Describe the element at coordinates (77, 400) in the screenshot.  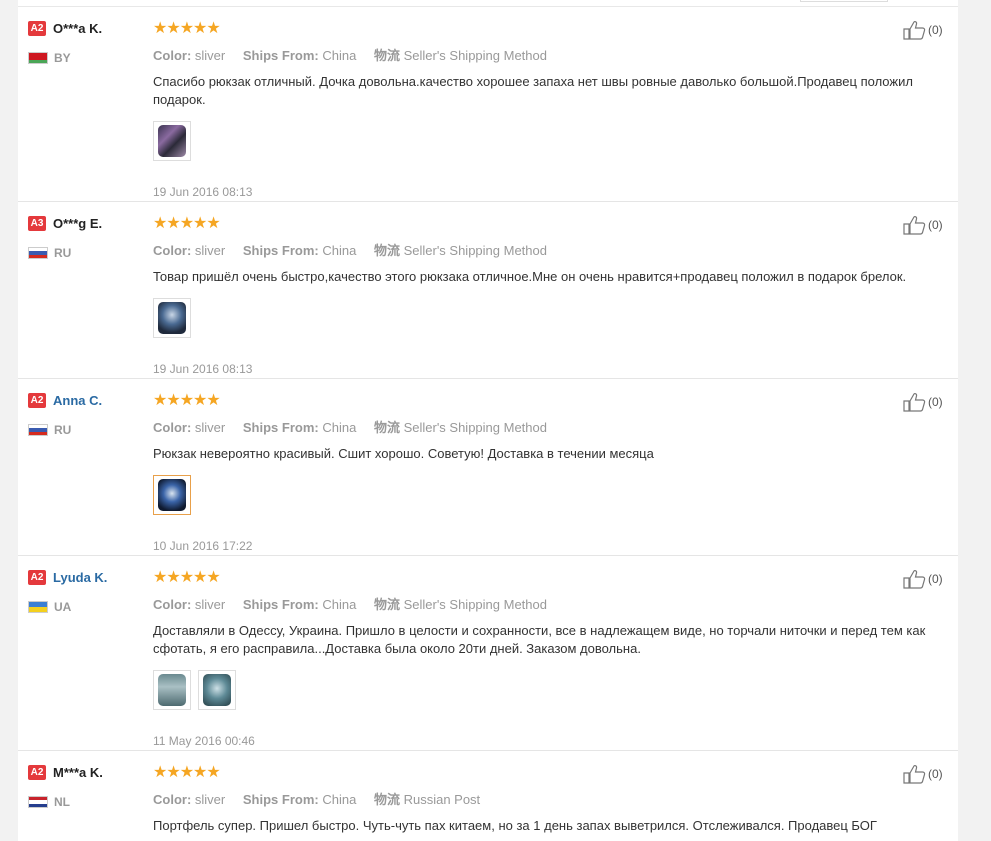
I see `reviewer-name-link: Anna C.` at that location.